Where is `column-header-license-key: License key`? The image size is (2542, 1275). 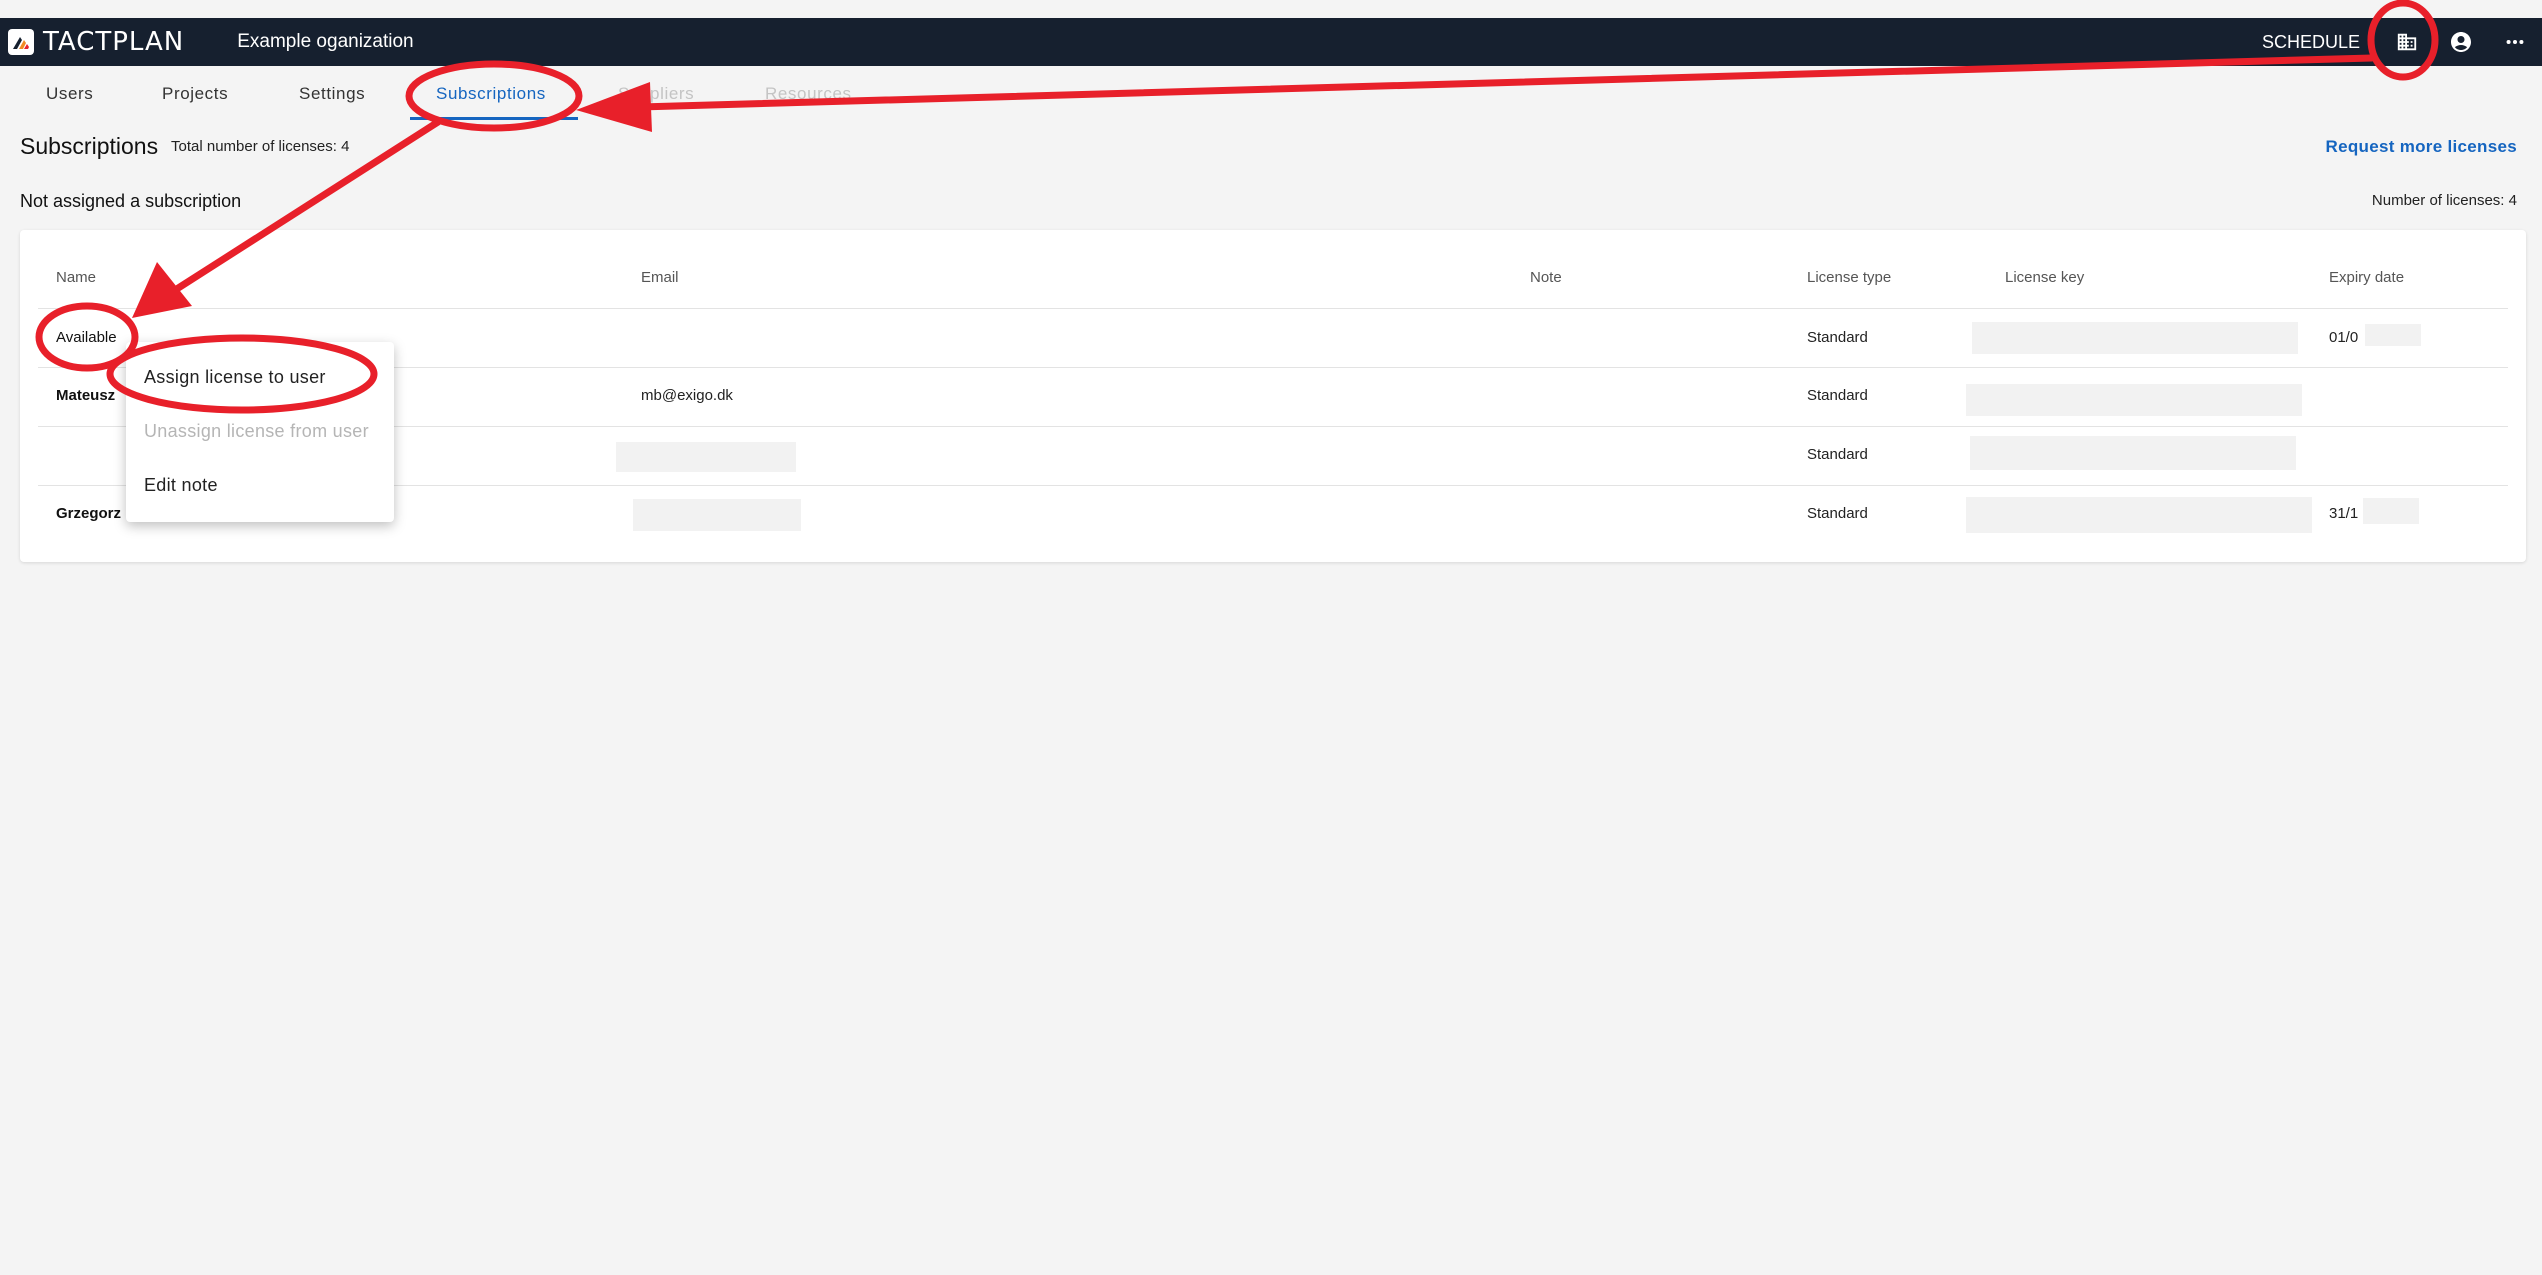
column-header-license-key: License key is located at coordinates (2044, 277).